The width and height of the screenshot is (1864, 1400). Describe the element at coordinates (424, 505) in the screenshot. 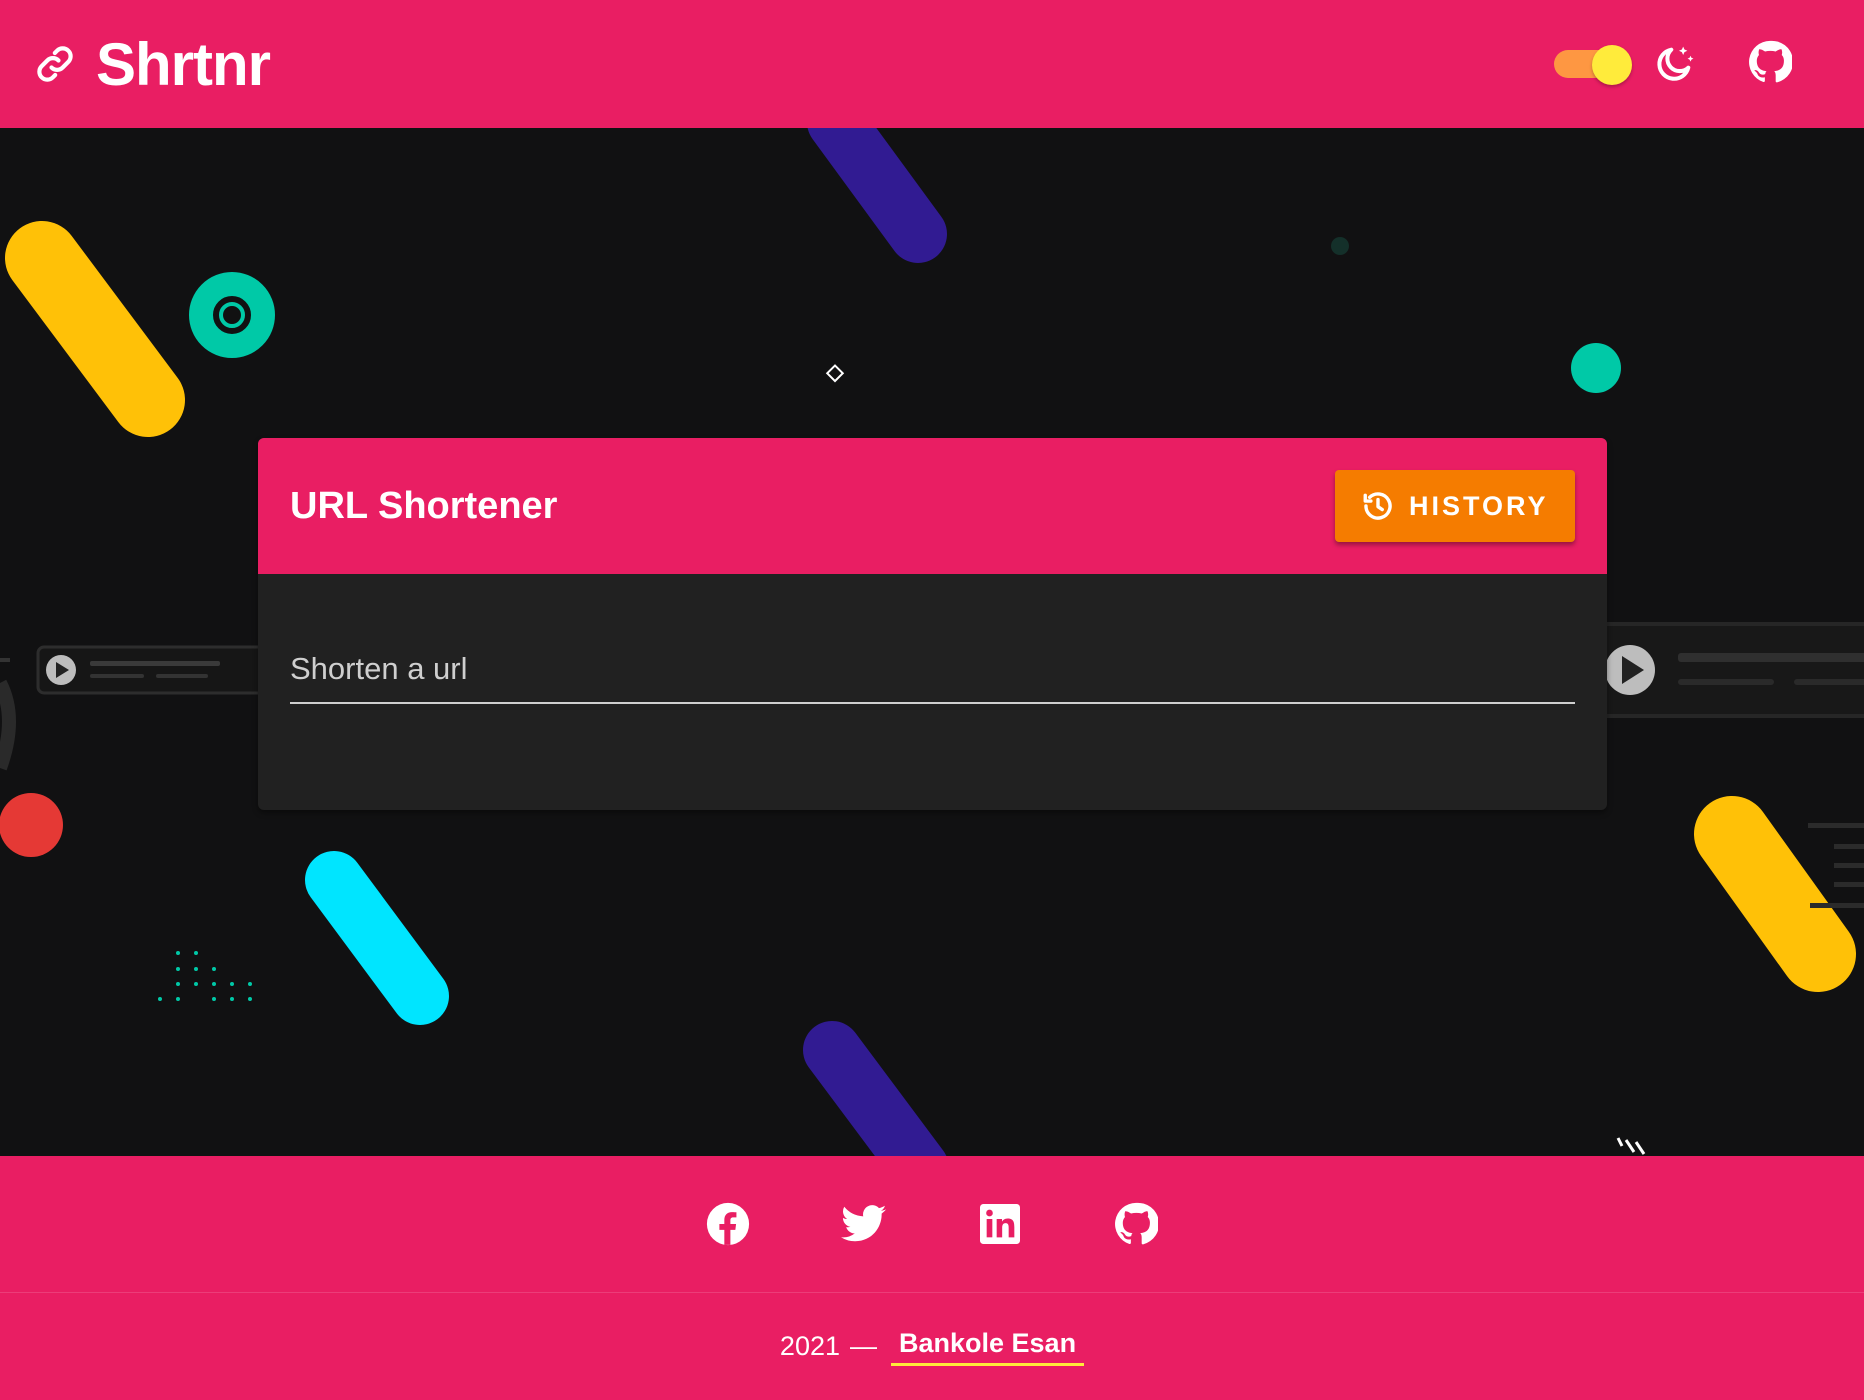

I see `card-title: URL Shortener` at that location.